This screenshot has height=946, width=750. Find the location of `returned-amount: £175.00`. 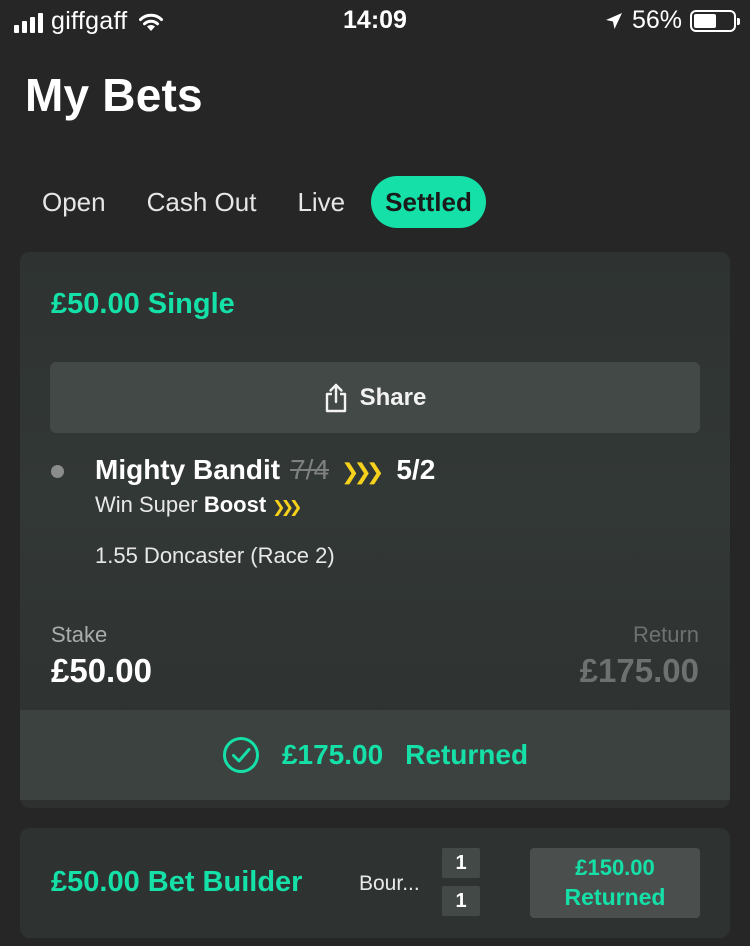

returned-amount: £175.00 is located at coordinates (332, 754).